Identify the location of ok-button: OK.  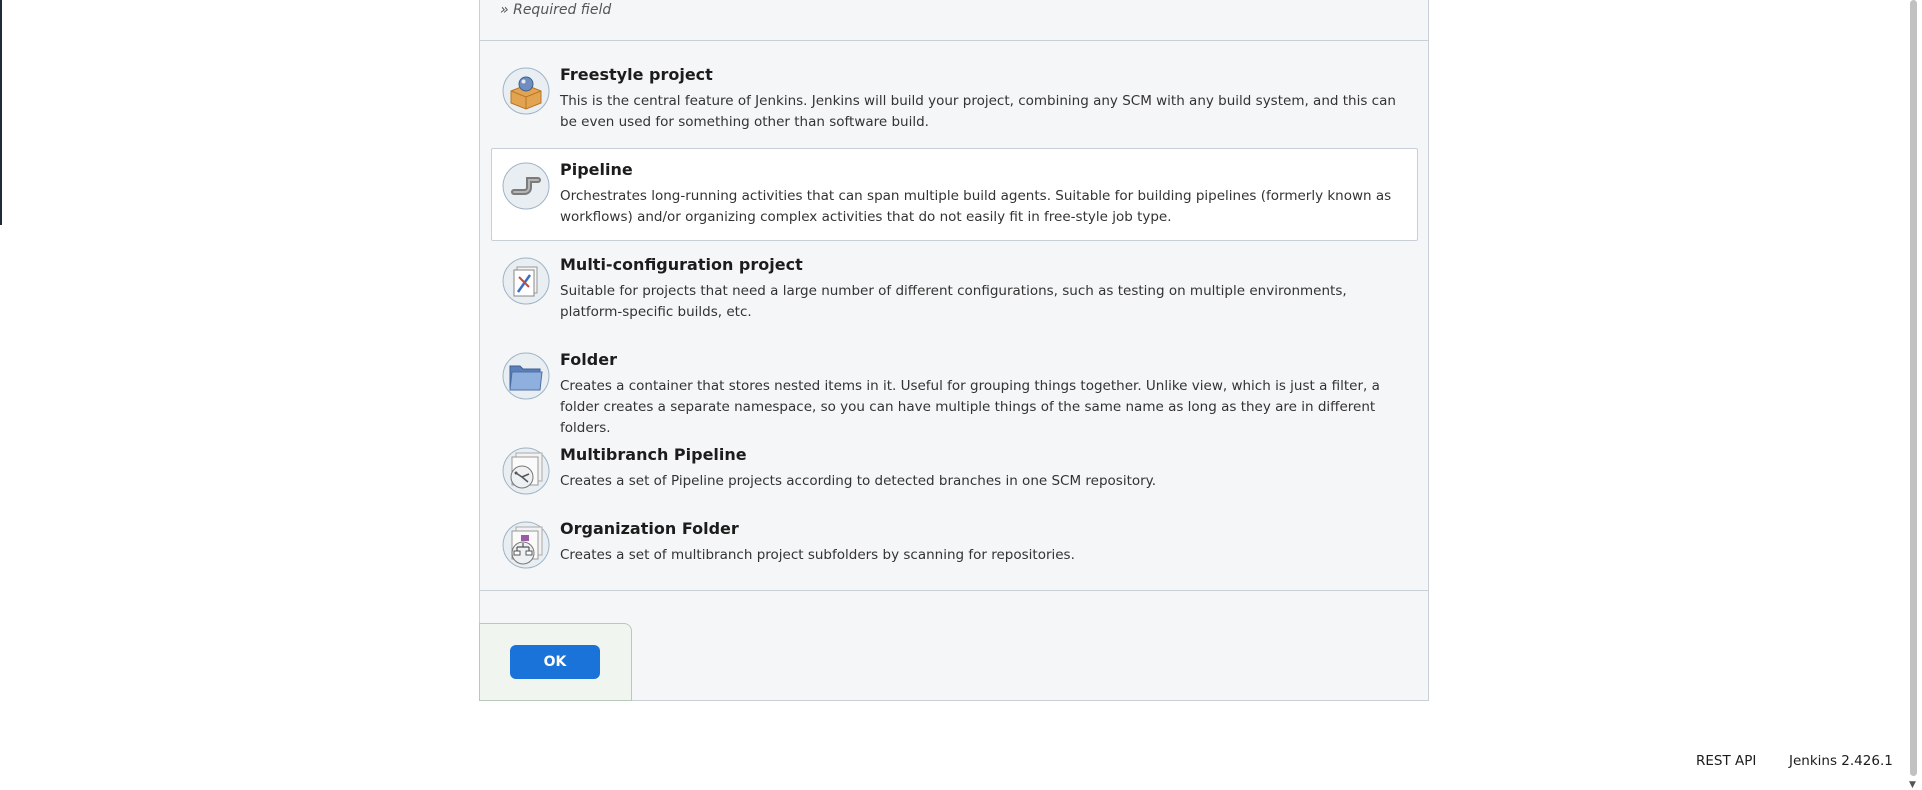
(555, 662).